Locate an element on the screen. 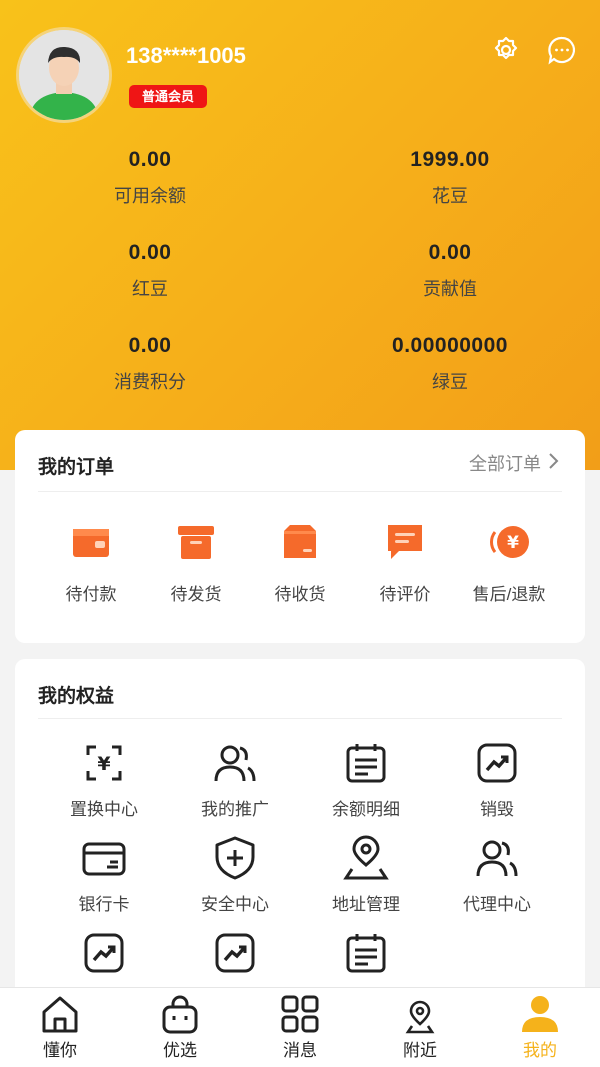 This screenshot has height=1067, width=600. comment-icon is located at coordinates (405, 542).